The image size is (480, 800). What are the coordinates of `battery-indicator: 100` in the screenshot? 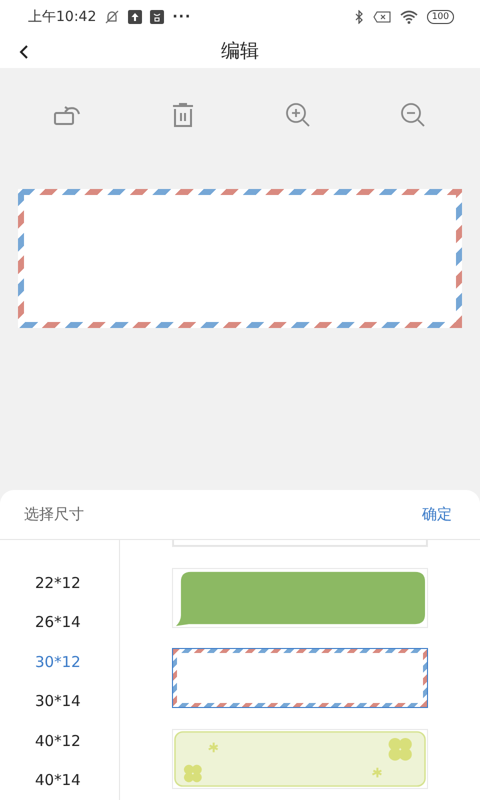 It's located at (440, 17).